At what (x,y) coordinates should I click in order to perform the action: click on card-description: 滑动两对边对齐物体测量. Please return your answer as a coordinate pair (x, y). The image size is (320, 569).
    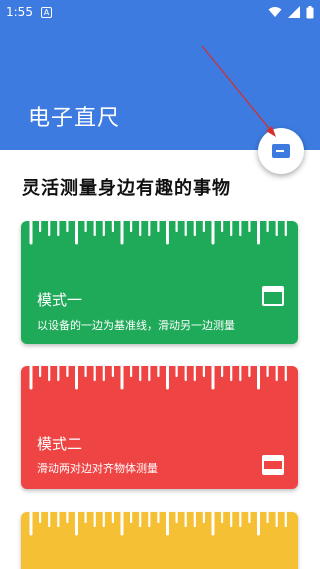
    Looking at the image, I should click on (97, 468).